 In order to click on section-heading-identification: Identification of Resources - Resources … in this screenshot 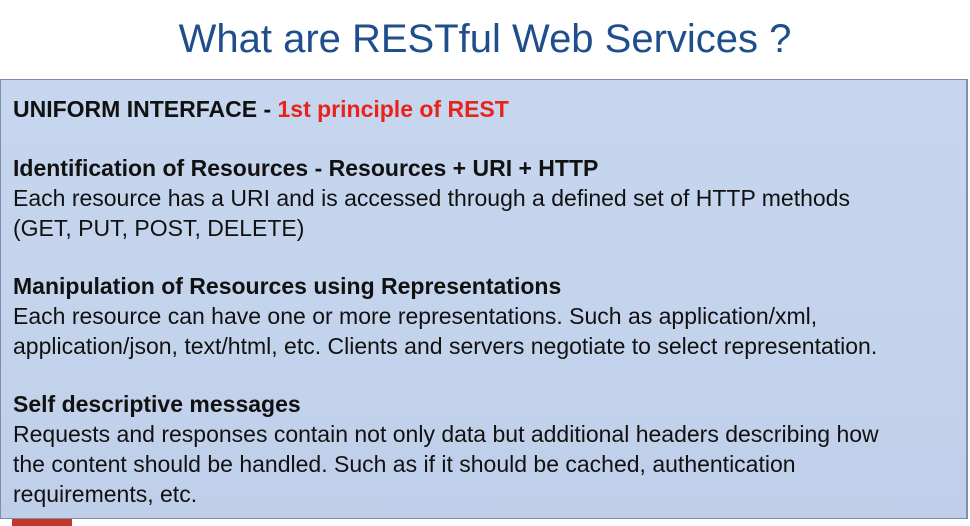, I will do `click(306, 168)`.